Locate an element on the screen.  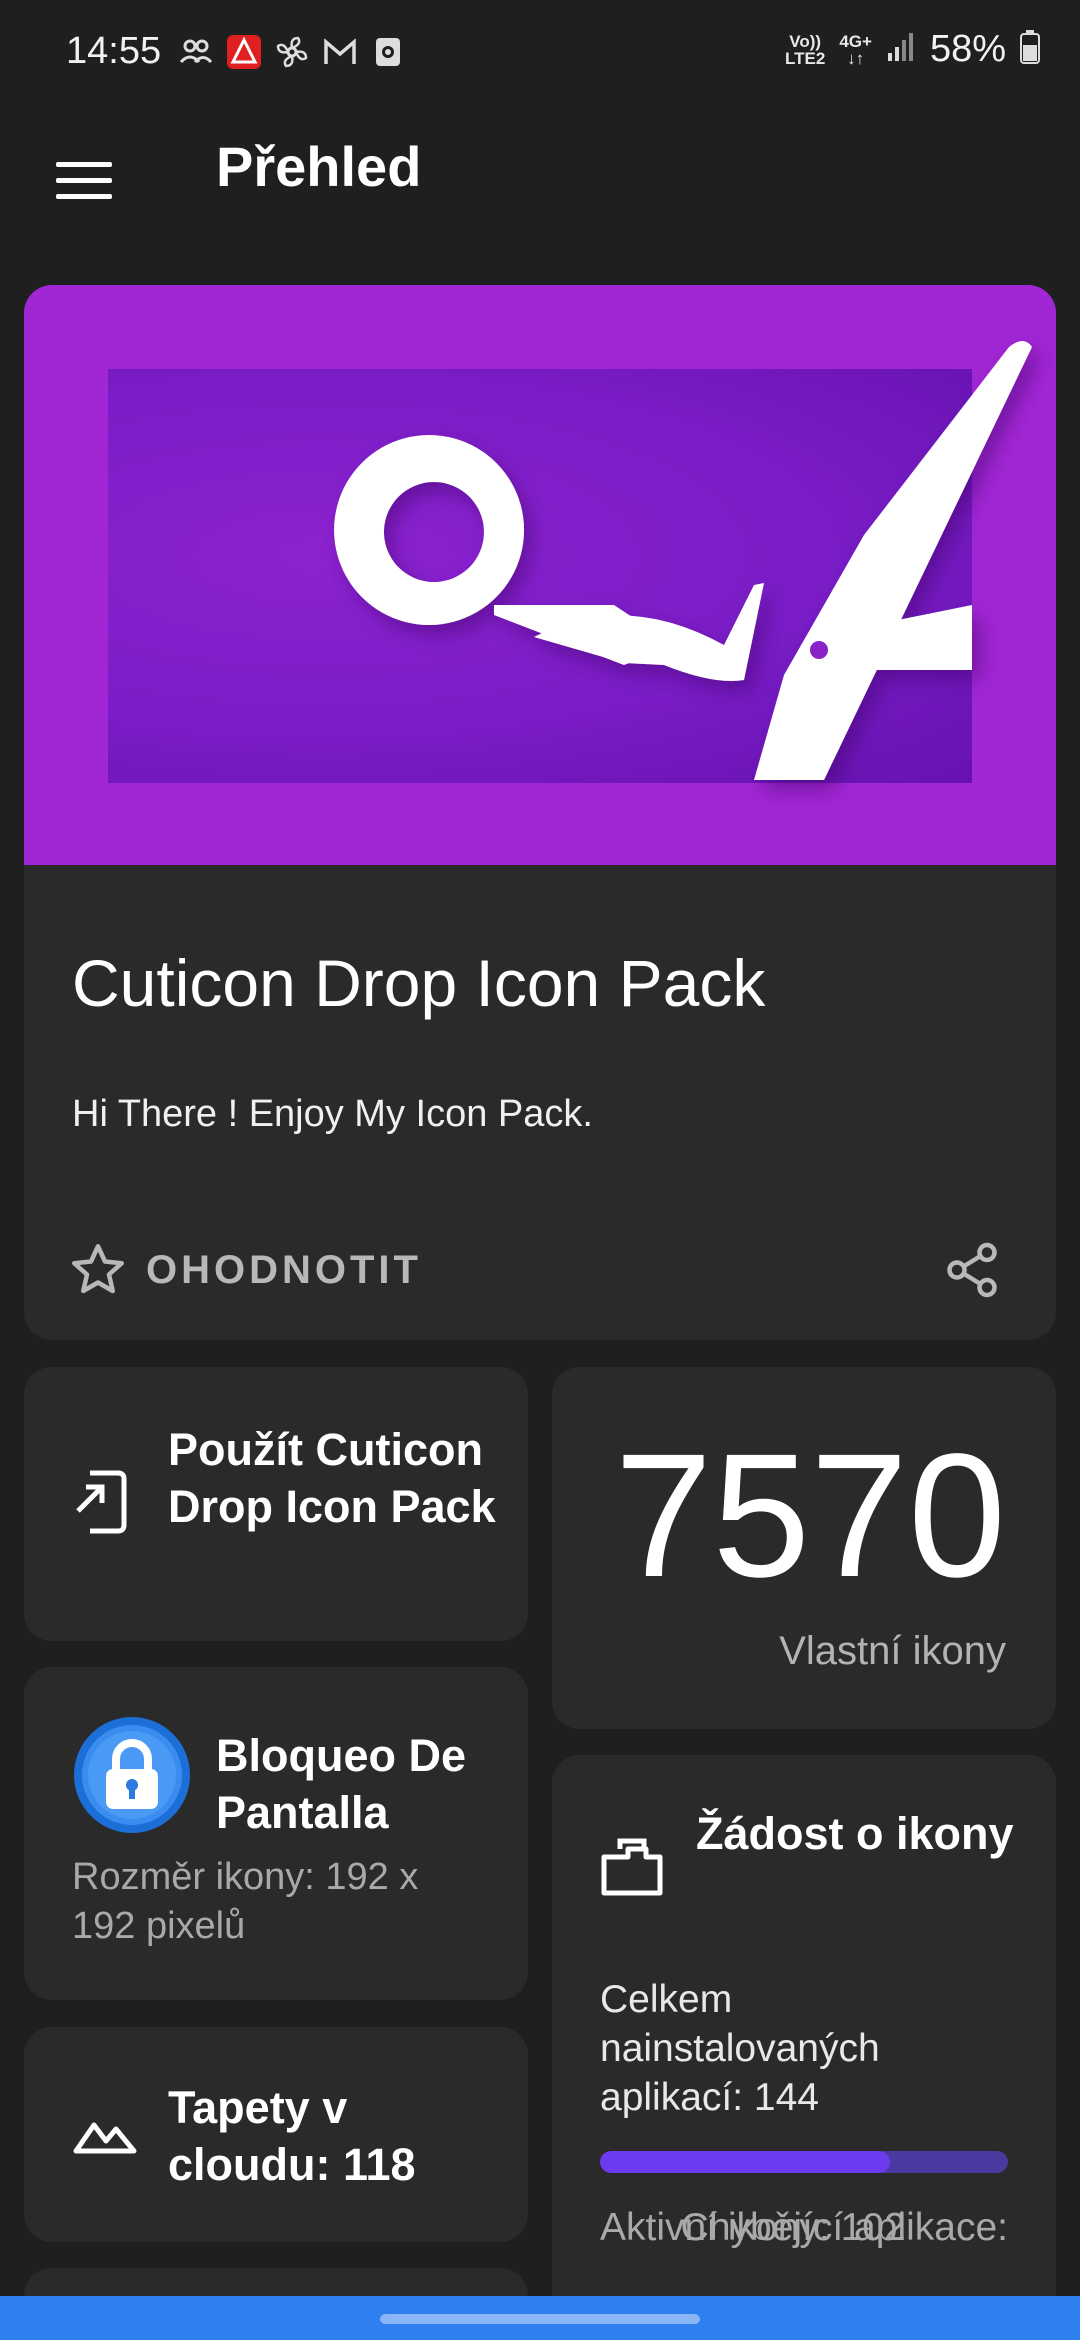
signal-icon is located at coordinates (901, 49).